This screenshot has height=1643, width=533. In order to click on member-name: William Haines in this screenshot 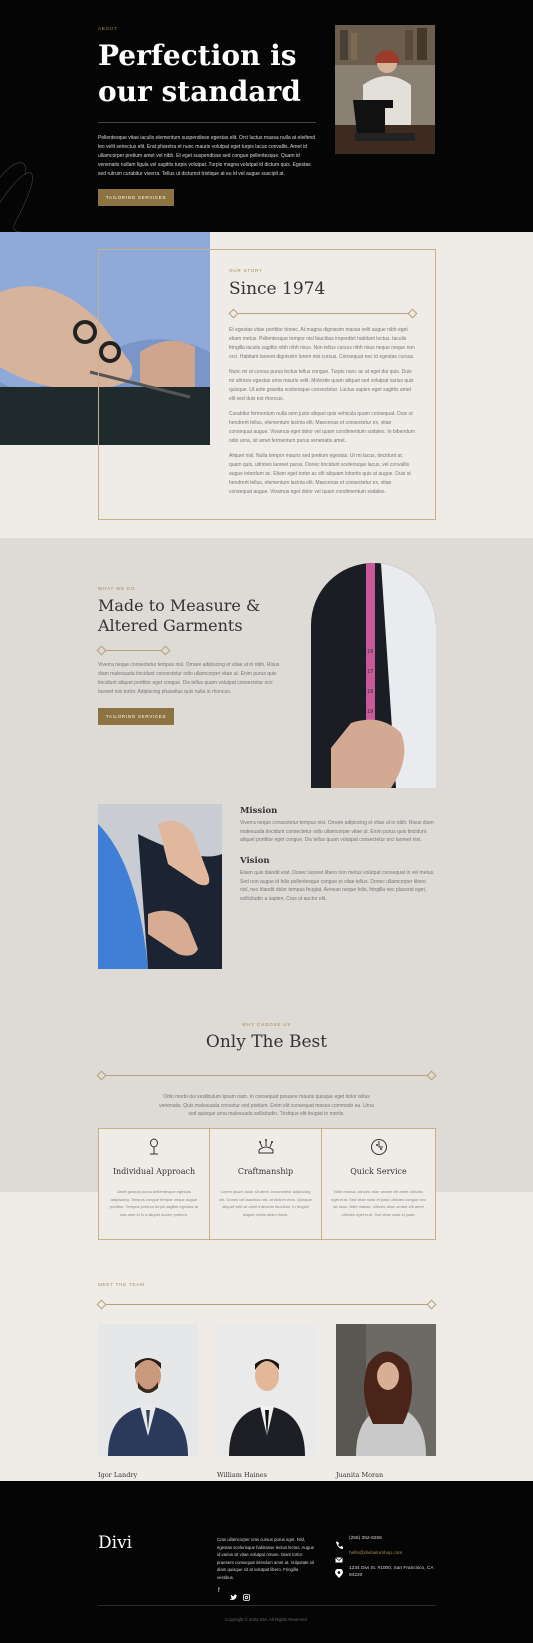, I will do `click(242, 1475)`.